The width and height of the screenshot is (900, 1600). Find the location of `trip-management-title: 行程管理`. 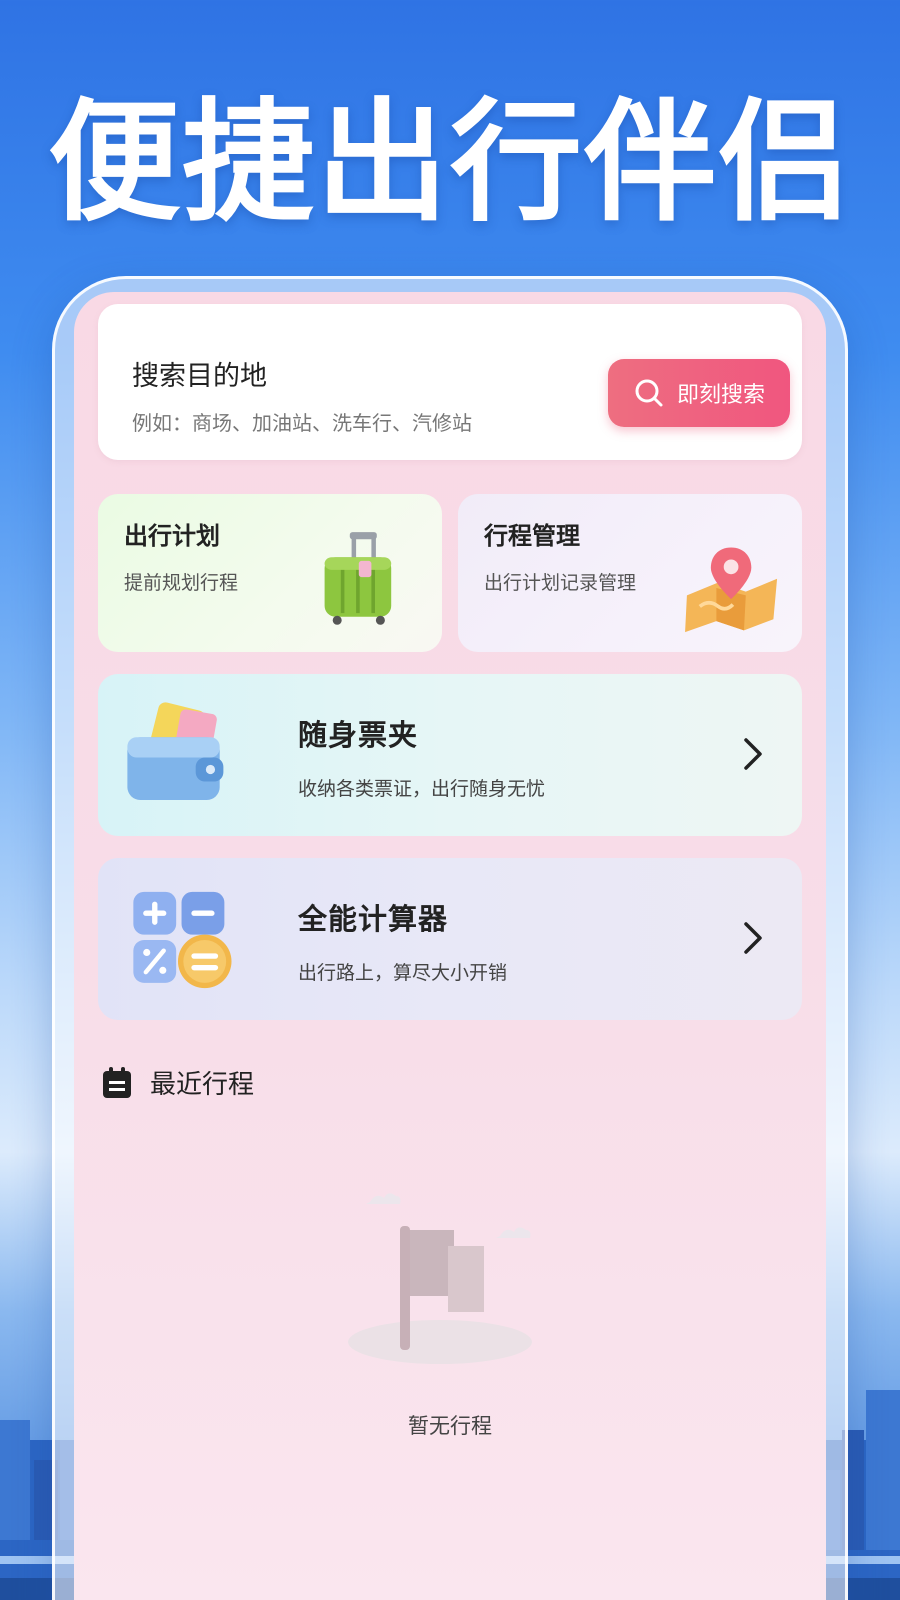

trip-management-title: 行程管理 is located at coordinates (532, 536).